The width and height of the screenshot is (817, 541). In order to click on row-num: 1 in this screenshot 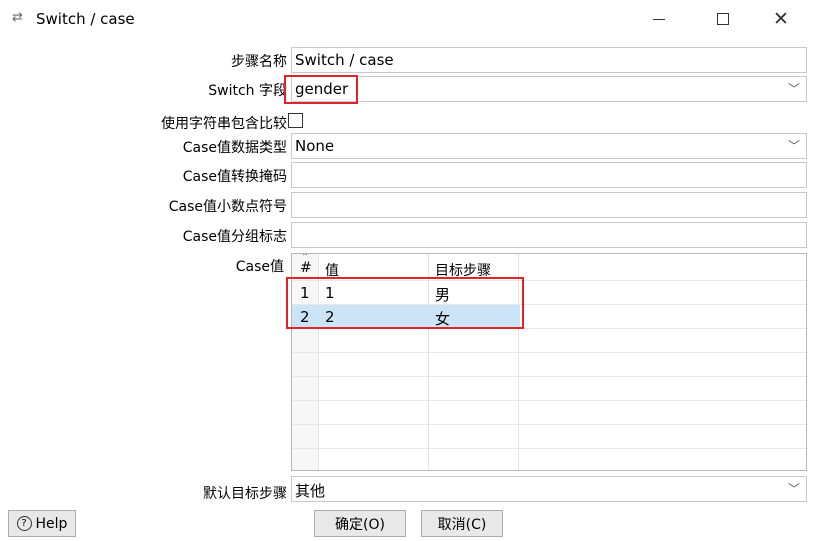, I will do `click(305, 293)`.